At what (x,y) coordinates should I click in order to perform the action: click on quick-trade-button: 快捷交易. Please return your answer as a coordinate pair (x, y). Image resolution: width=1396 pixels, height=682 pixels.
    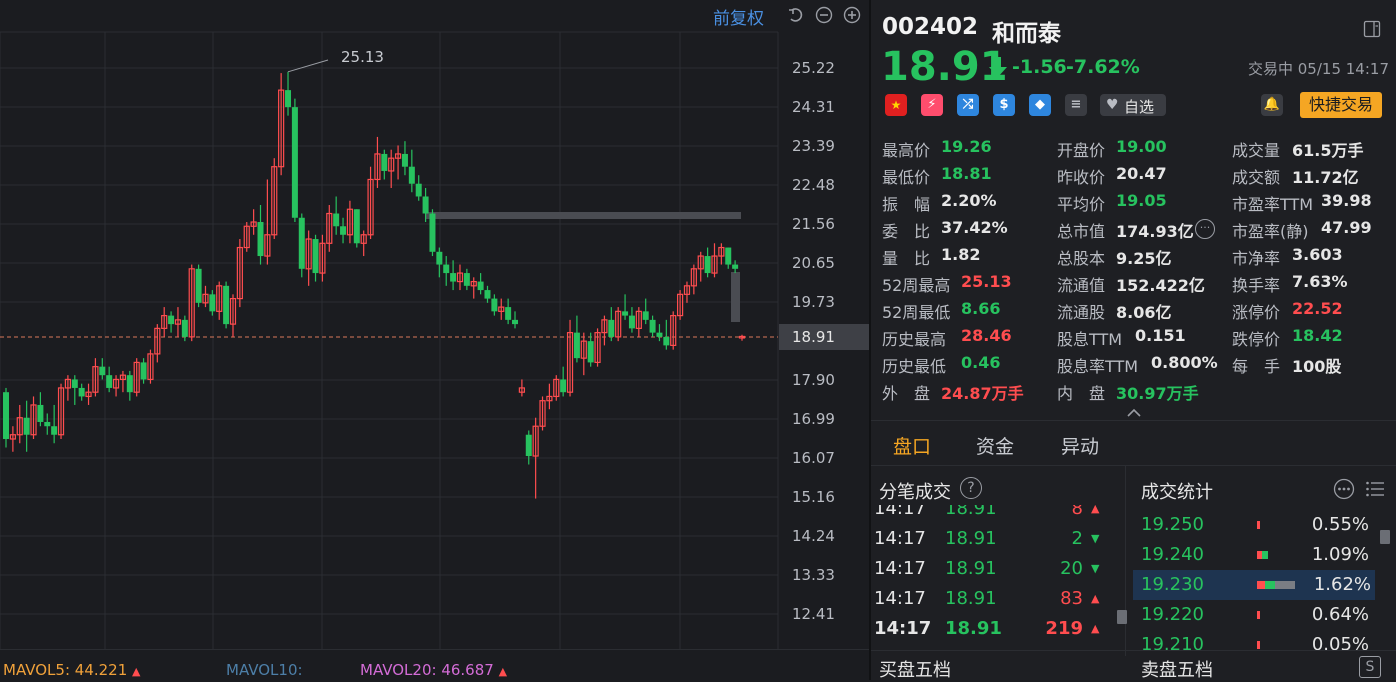
    Looking at the image, I should click on (1341, 105).